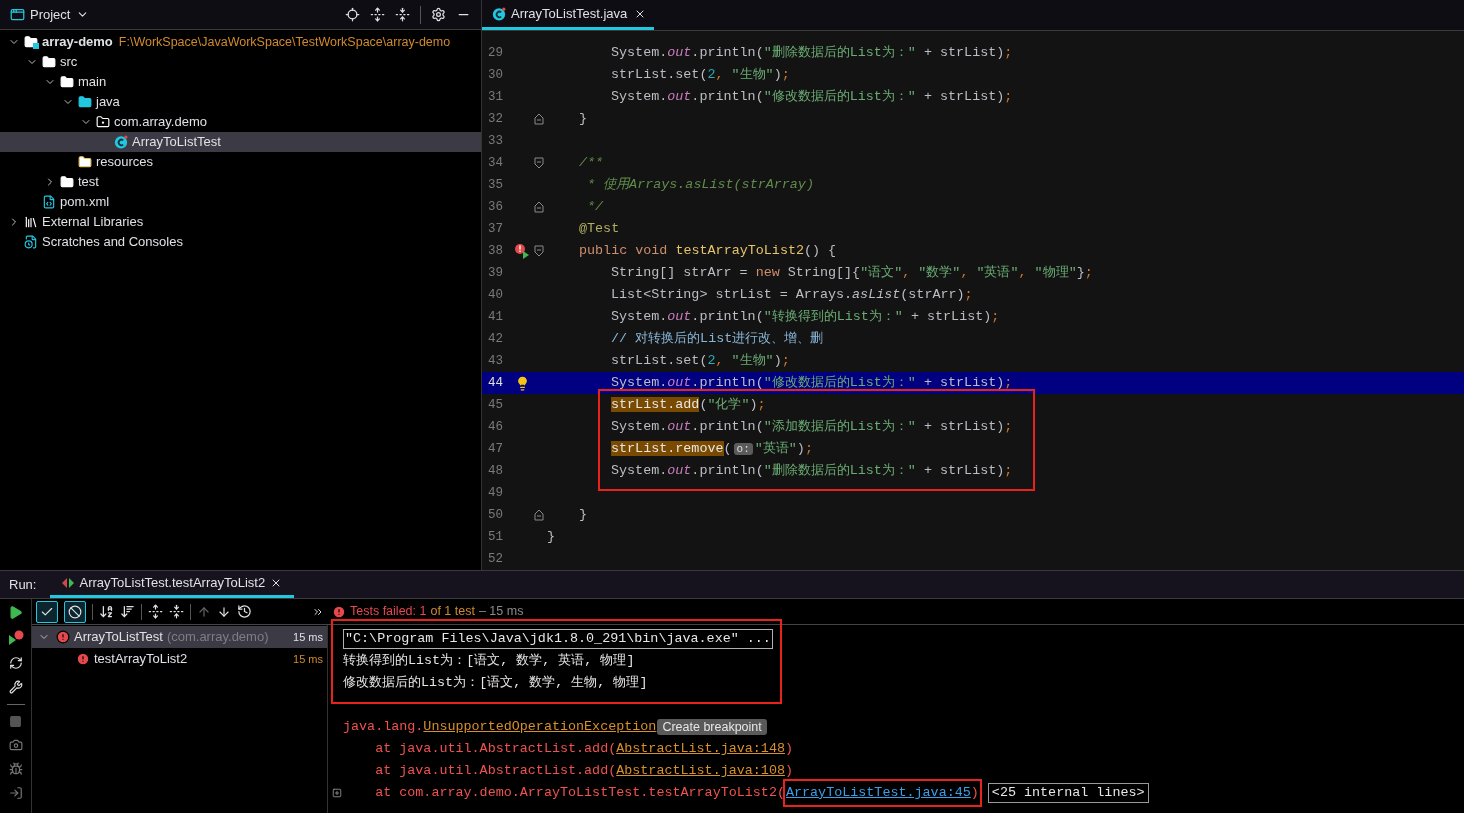 This screenshot has width=1464, height=813. Describe the element at coordinates (240, 82) in the screenshot. I see `tree-item: main` at that location.